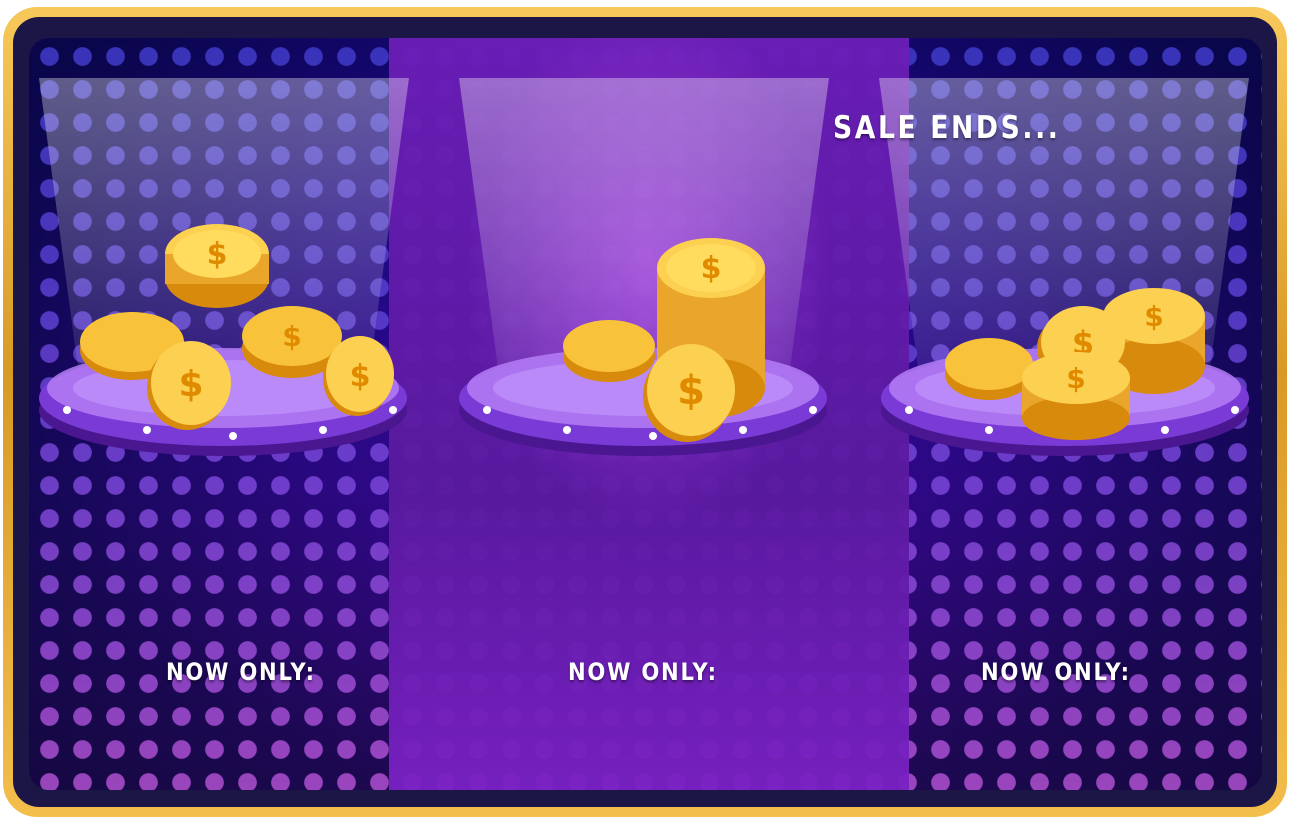  Describe the element at coordinates (643, 672) in the screenshot. I see `pack-2-price-label: NOW ONLY:` at that location.